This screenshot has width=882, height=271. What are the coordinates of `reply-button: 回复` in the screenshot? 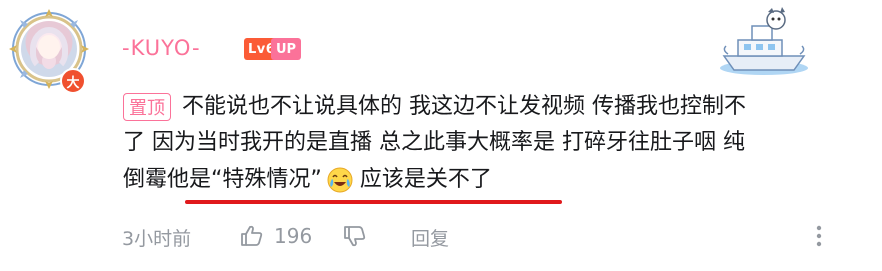 It's located at (430, 237).